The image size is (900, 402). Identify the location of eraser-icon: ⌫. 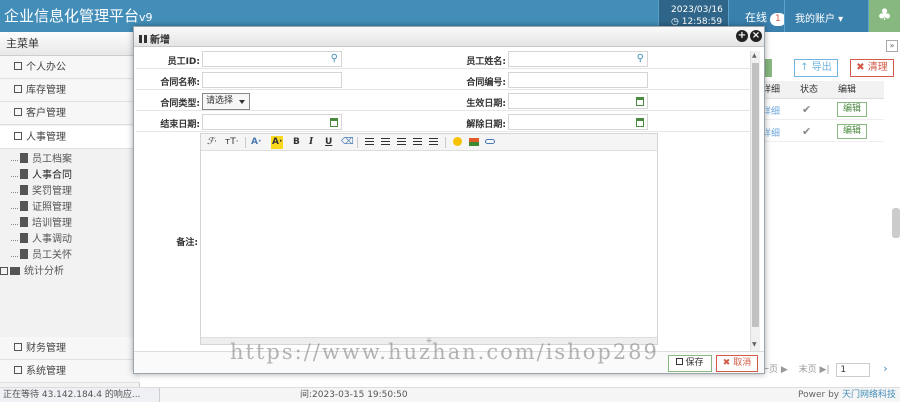
(347, 142).